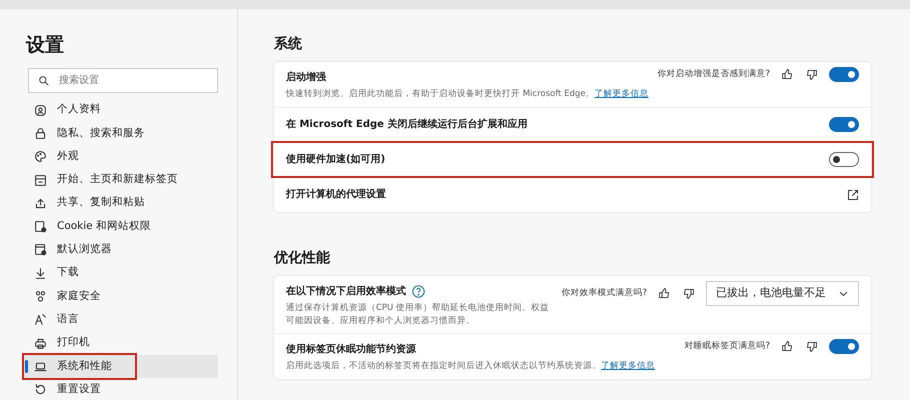 The width and height of the screenshot is (910, 400). What do you see at coordinates (40, 180) in the screenshot?
I see `page-icon` at bounding box center [40, 180].